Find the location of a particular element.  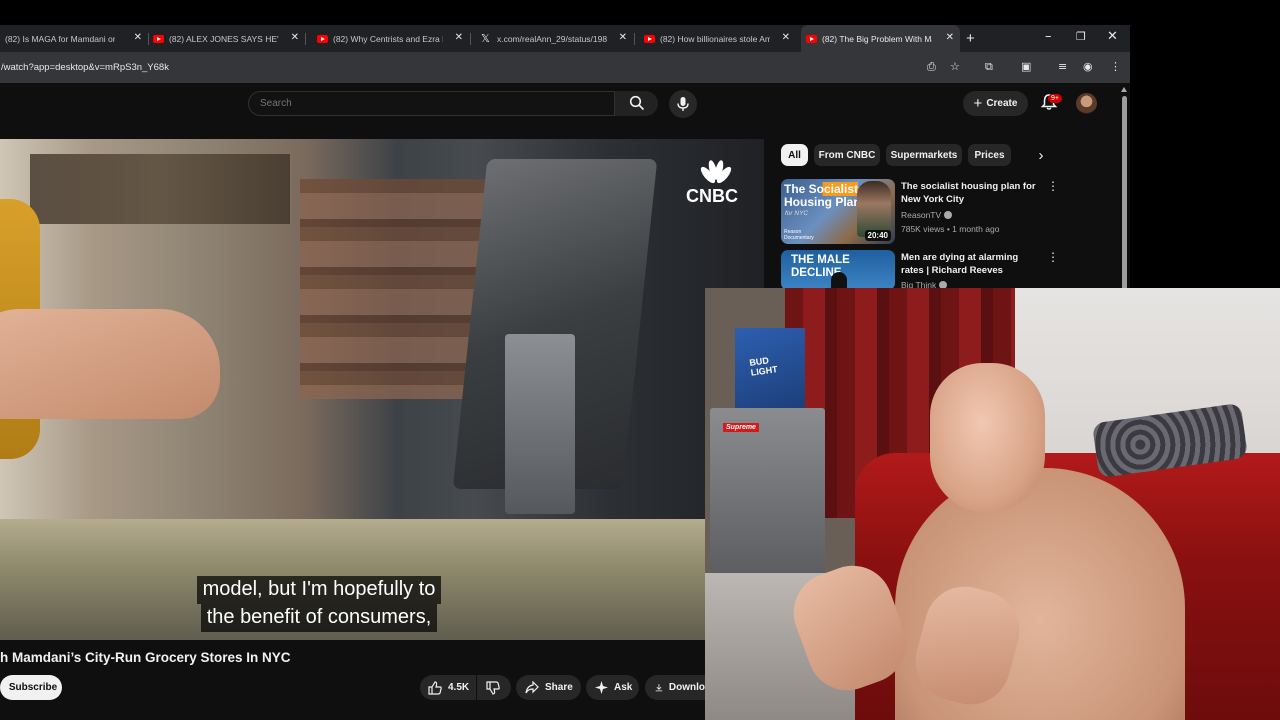

chip-next-arrow-icon: › is located at coordinates (1041, 155).